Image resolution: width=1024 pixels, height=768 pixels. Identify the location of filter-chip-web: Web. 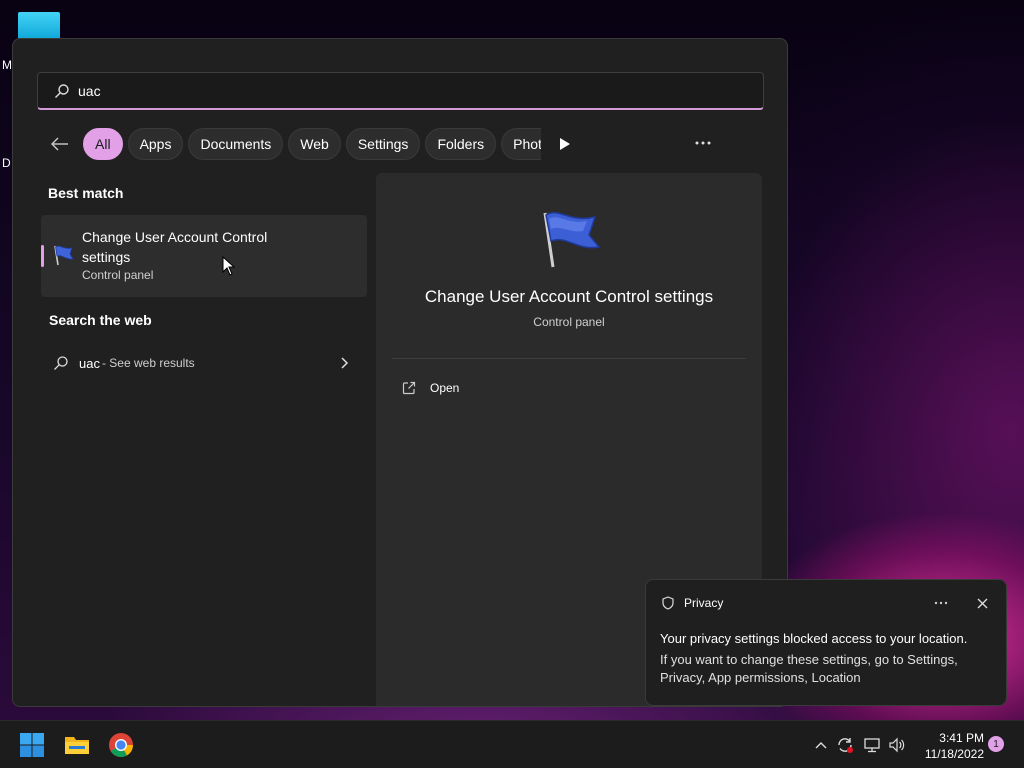
(314, 144).